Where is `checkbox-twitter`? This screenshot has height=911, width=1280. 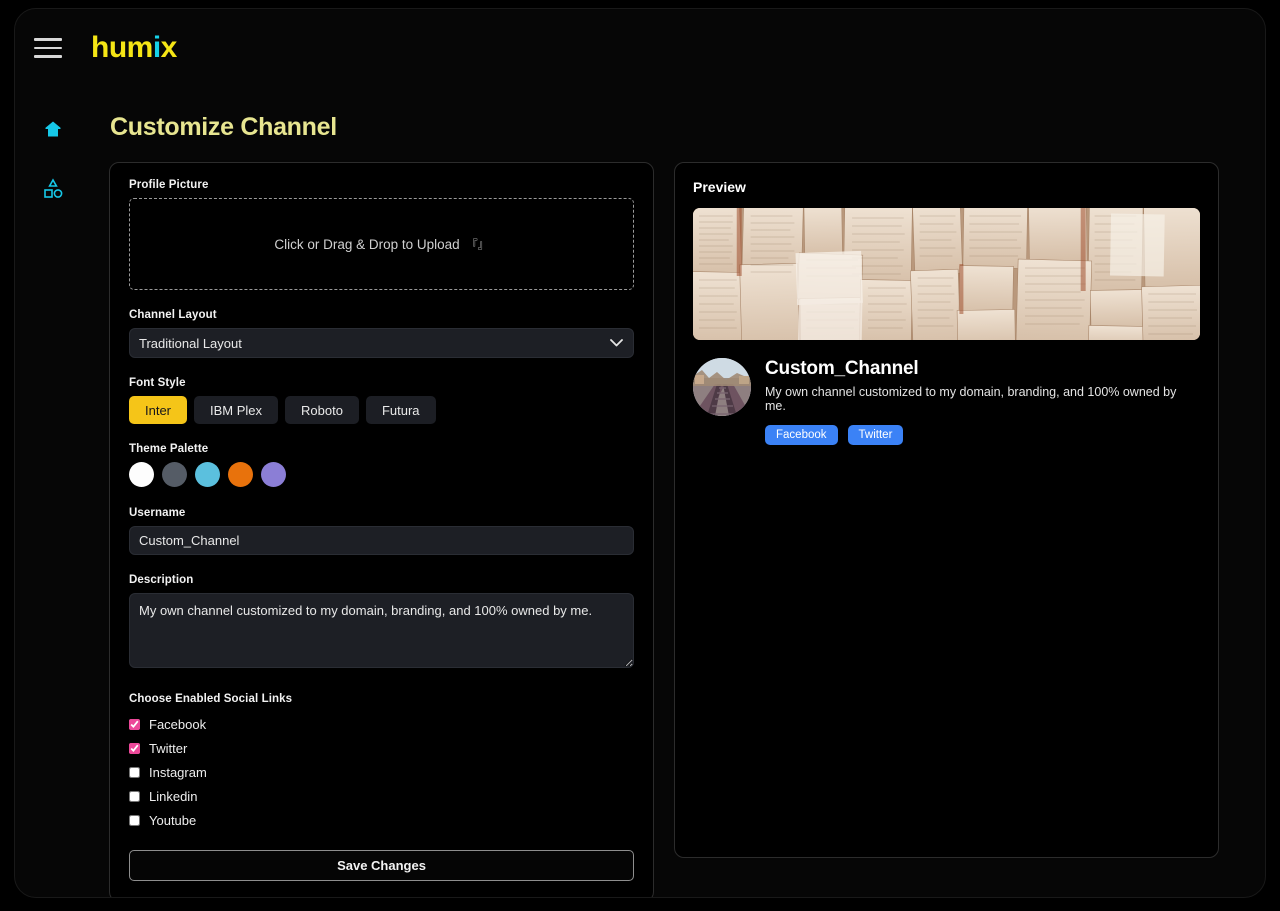 checkbox-twitter is located at coordinates (134, 748).